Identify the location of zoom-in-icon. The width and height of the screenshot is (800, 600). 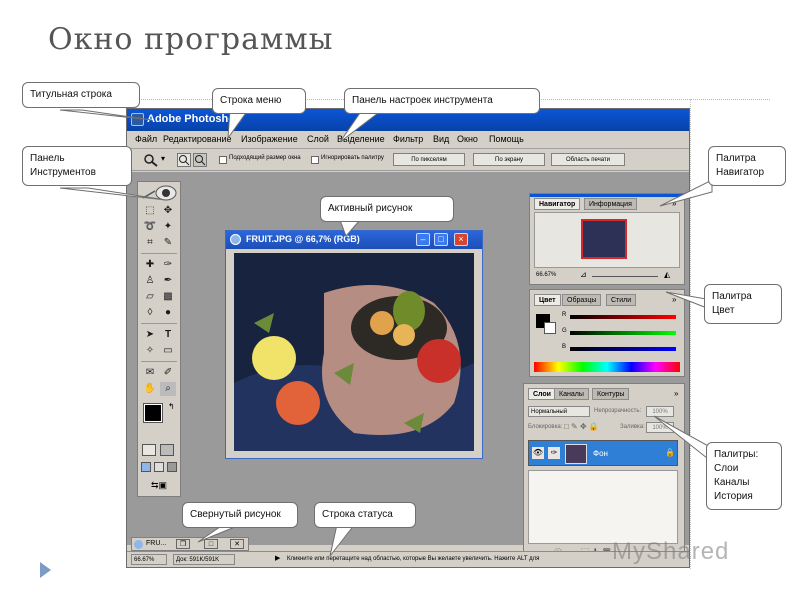
(184, 160).